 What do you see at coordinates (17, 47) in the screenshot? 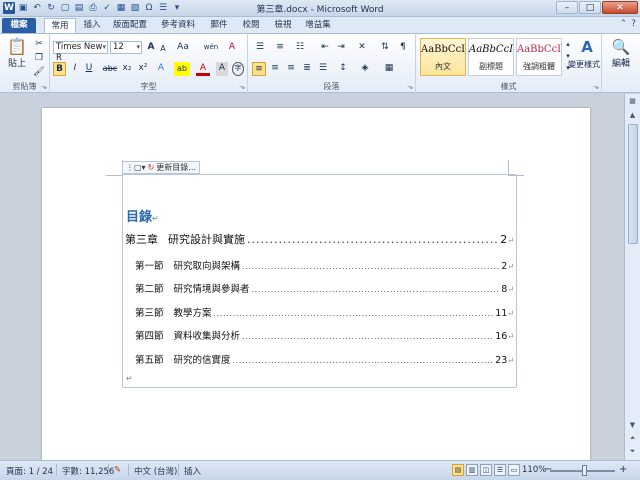
I see `paste-icon: 📋` at bounding box center [17, 47].